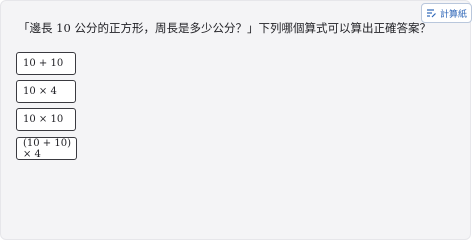 Image resolution: width=474 pixels, height=243 pixels. I want to click on answer-choice-1: 10 + 10, so click(46, 63).